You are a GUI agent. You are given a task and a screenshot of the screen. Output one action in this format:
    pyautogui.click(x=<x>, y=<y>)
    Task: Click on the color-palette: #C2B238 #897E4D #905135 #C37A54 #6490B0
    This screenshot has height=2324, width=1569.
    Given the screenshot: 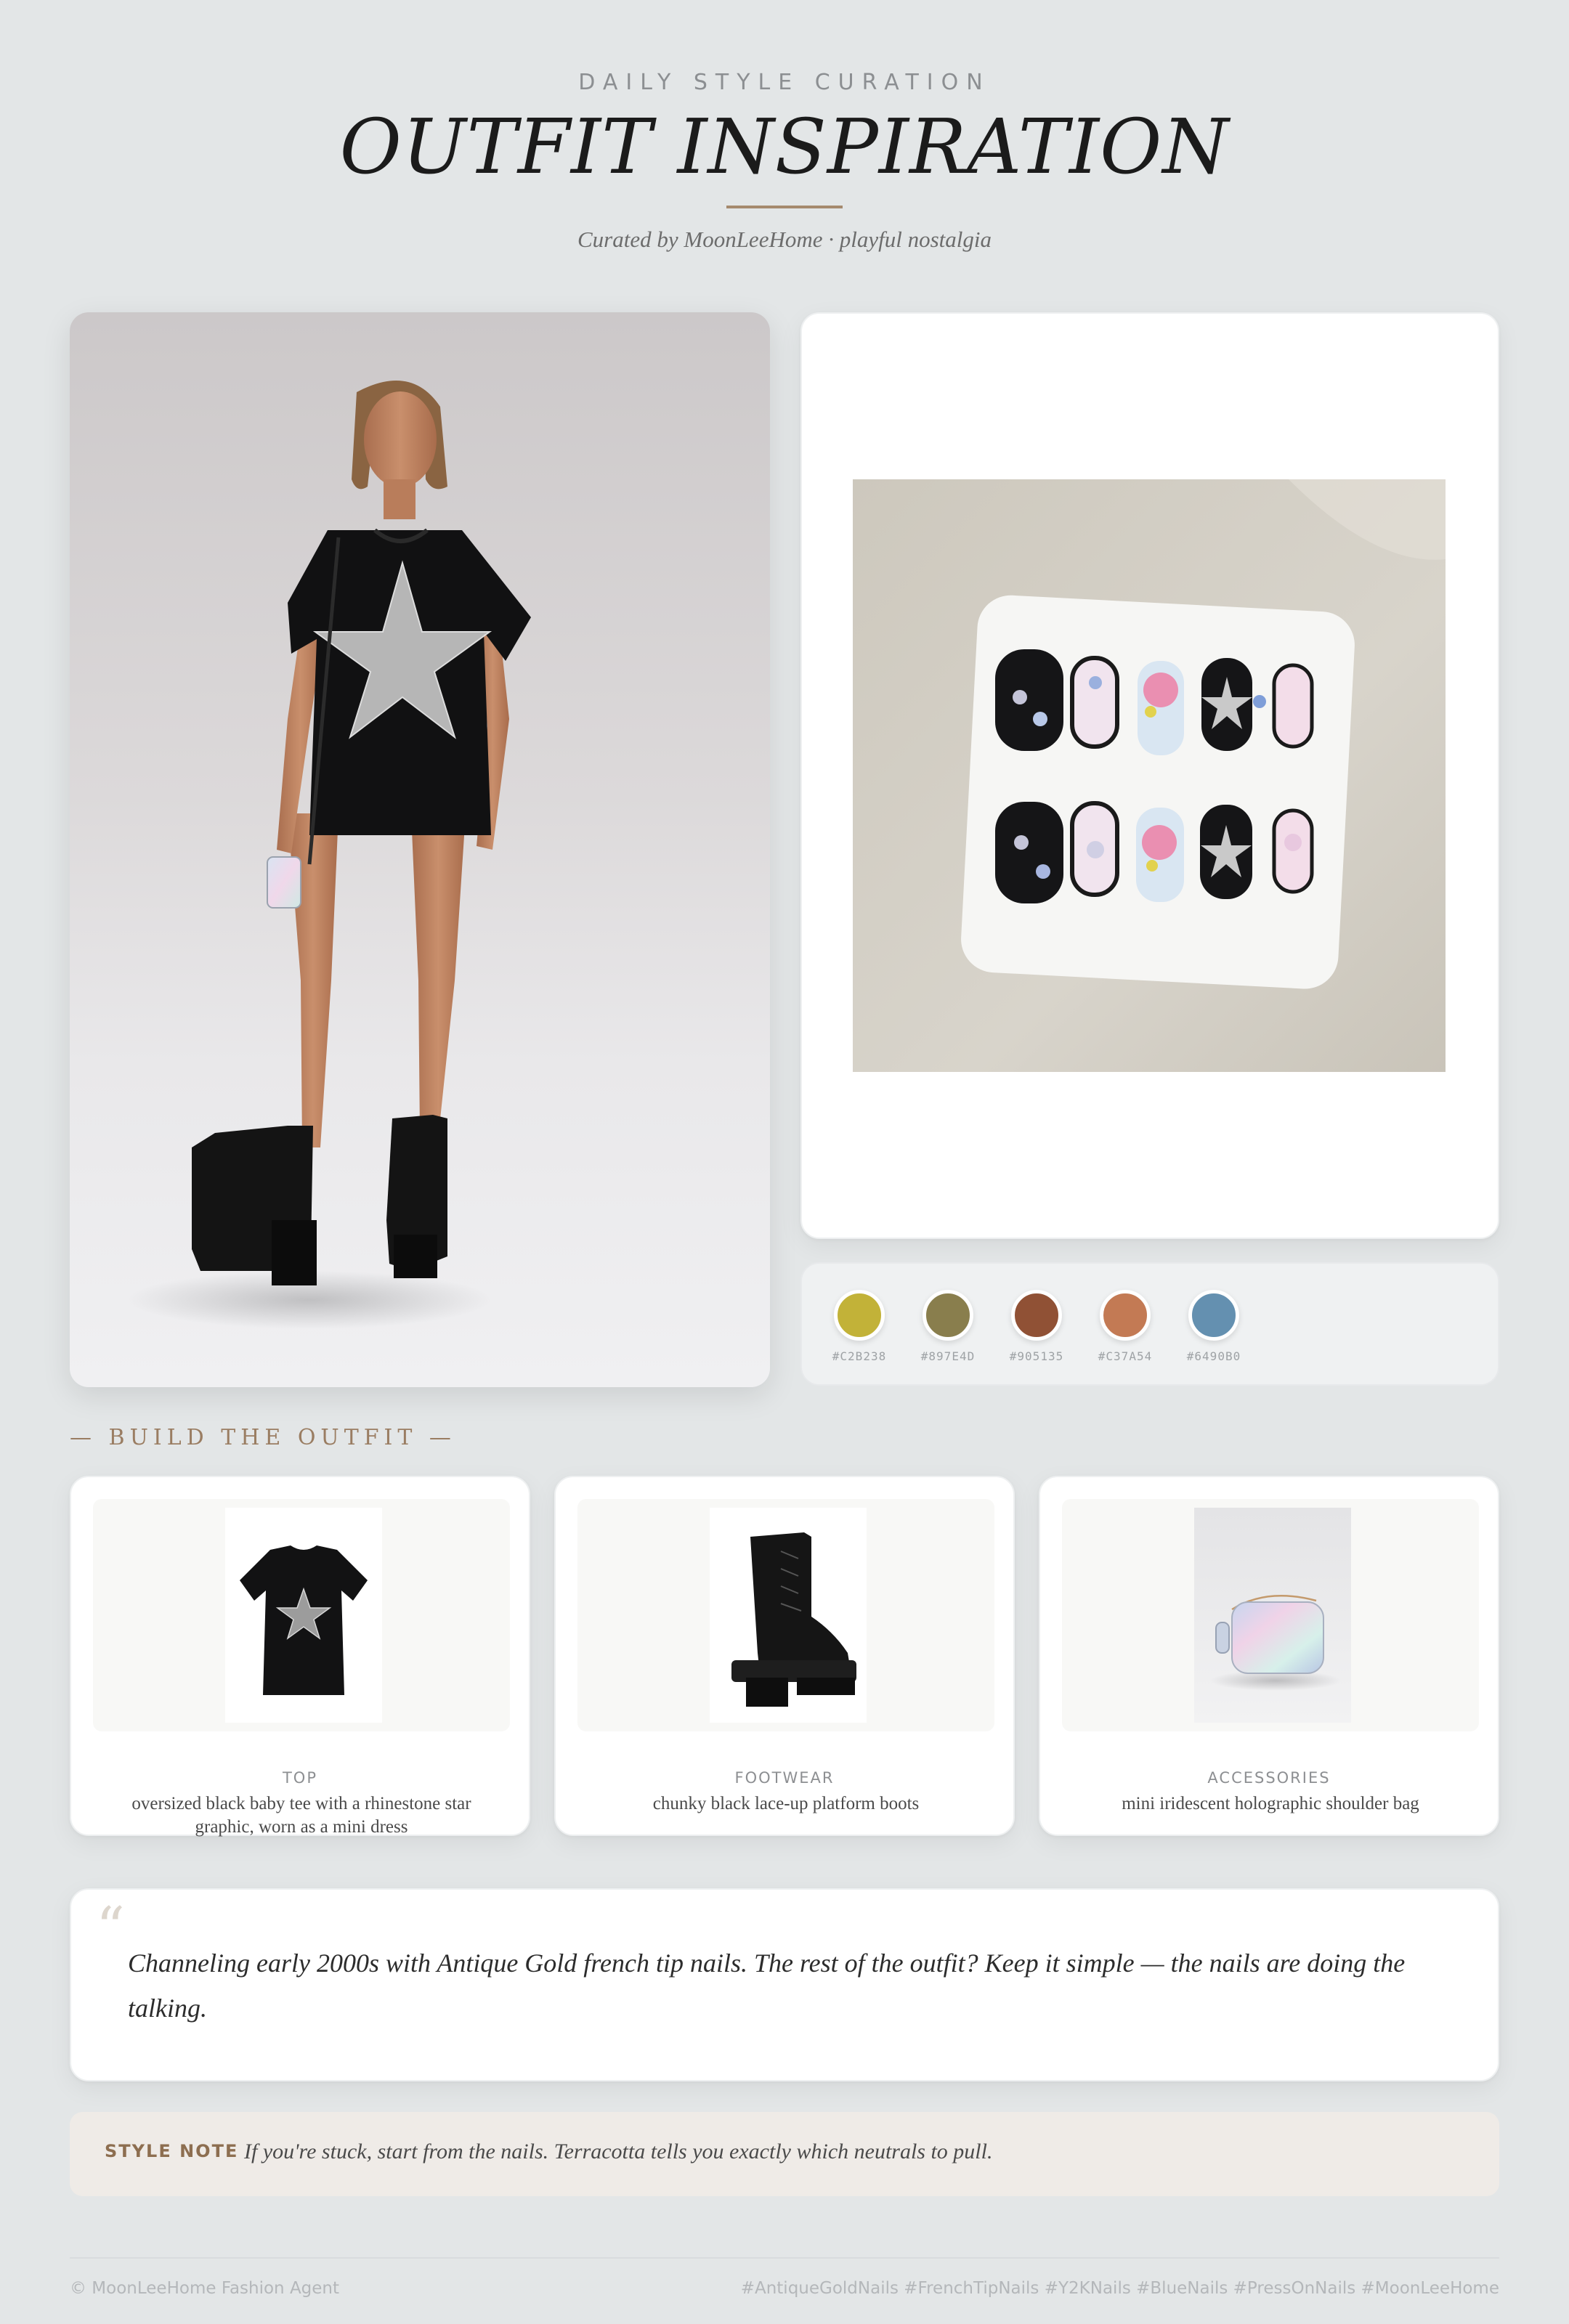 What is the action you would take?
    pyautogui.click(x=1149, y=1324)
    